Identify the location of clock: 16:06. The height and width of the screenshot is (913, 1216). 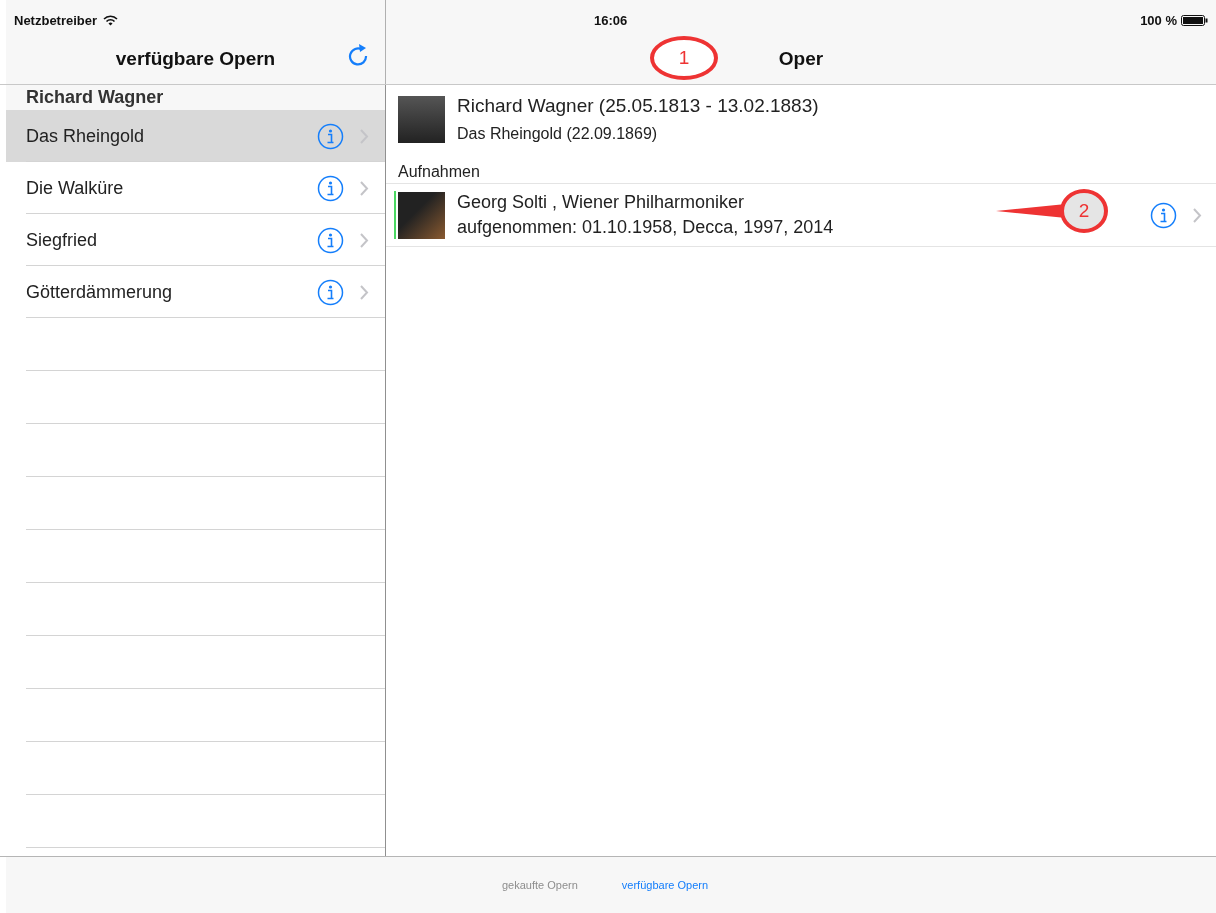
(611, 20).